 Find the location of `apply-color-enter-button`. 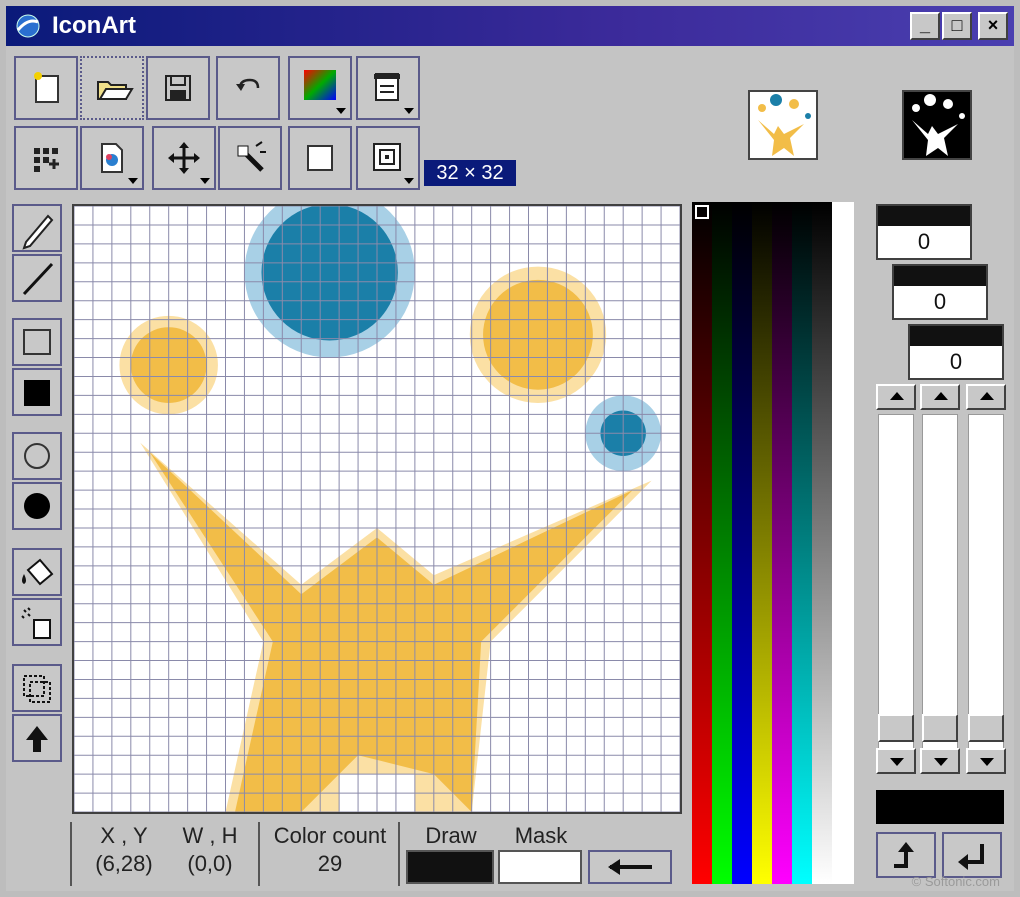

apply-color-enter-button is located at coordinates (972, 855).